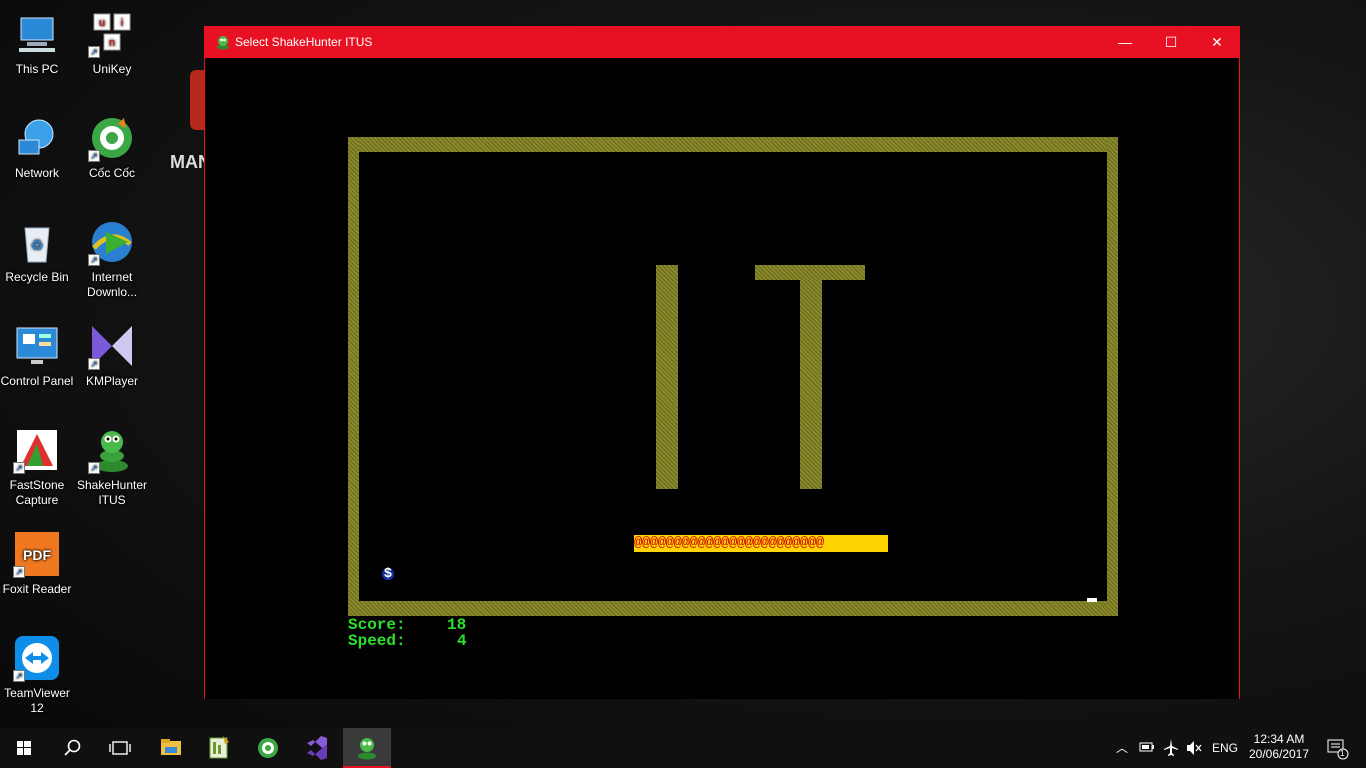  I want to click on desktop-icon-kmplayer: ↗ KMPlayer, so click(112, 355).